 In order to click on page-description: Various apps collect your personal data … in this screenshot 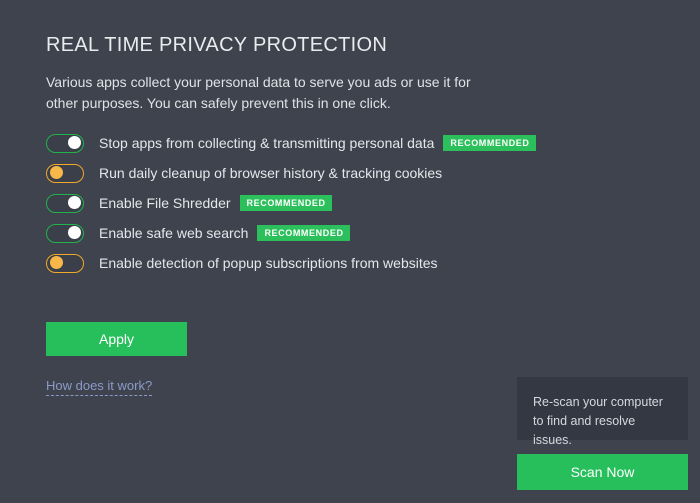, I will do `click(258, 92)`.